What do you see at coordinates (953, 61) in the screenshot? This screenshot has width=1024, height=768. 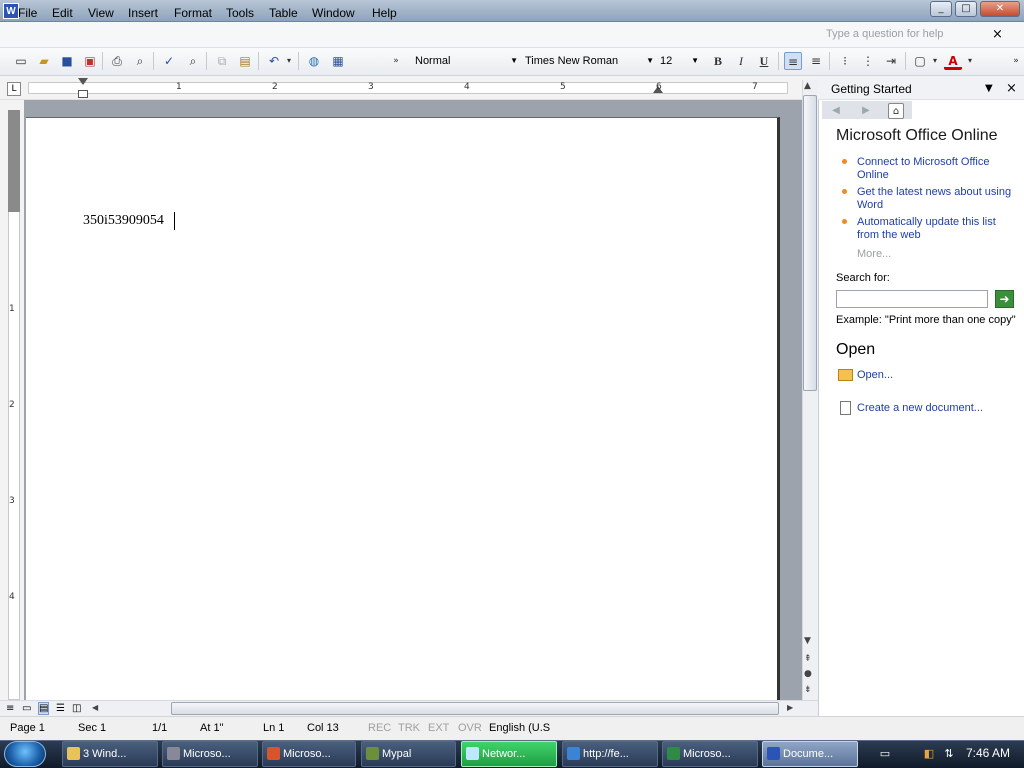 I see `font-color-icon: A` at bounding box center [953, 61].